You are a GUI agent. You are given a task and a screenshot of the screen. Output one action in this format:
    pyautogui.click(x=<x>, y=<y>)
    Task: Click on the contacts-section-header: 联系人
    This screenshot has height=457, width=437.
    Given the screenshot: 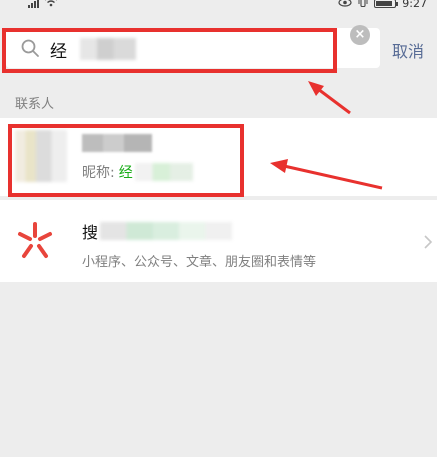 What is the action you would take?
    pyautogui.click(x=218, y=101)
    